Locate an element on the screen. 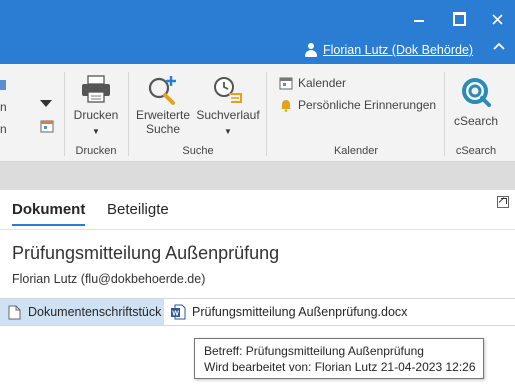 The image size is (515, 387). document-icon is located at coordinates (14, 312).